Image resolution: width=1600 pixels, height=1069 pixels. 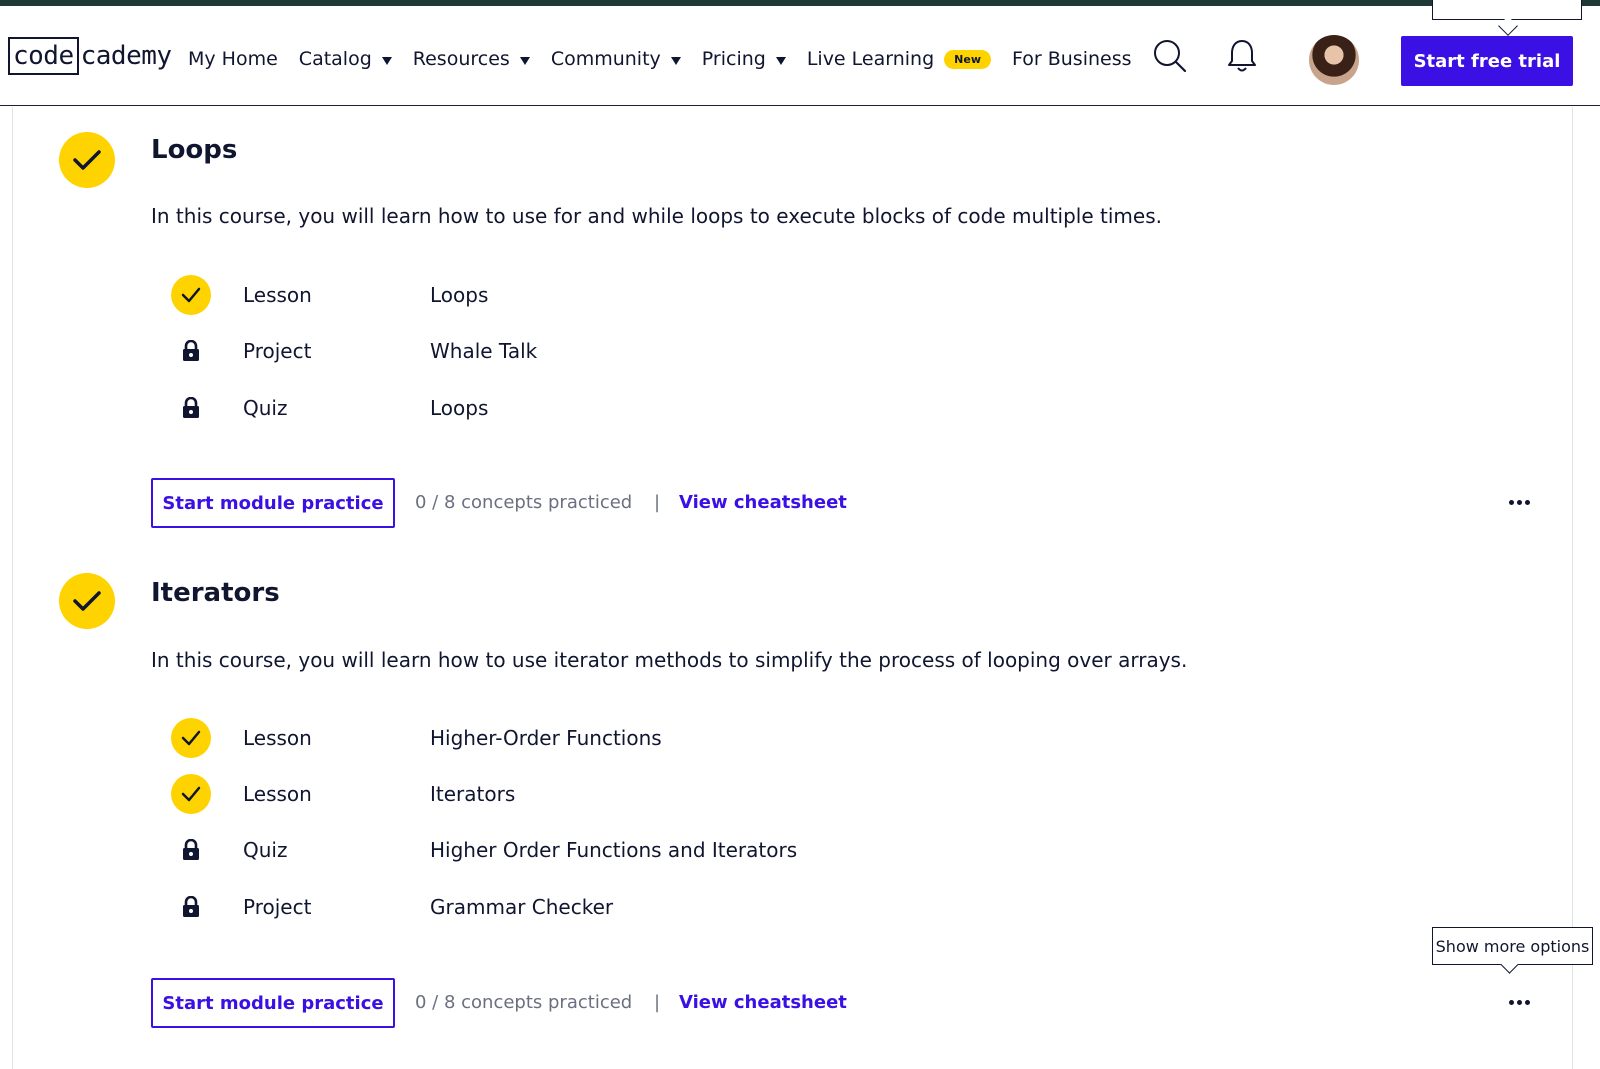 I want to click on logo-text: cademy, so click(x=126, y=56).